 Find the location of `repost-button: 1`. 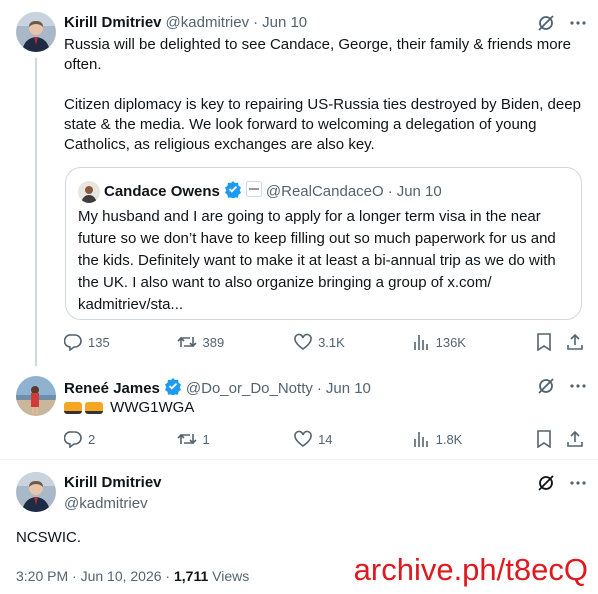

repost-button: 1 is located at coordinates (235, 439).